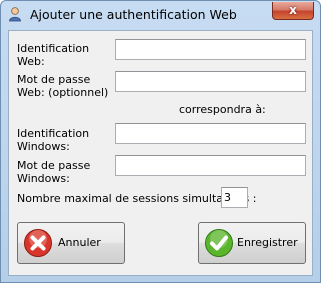 This screenshot has width=321, height=283. What do you see at coordinates (219, 243) in the screenshot?
I see `green-check-circle-icon` at bounding box center [219, 243].